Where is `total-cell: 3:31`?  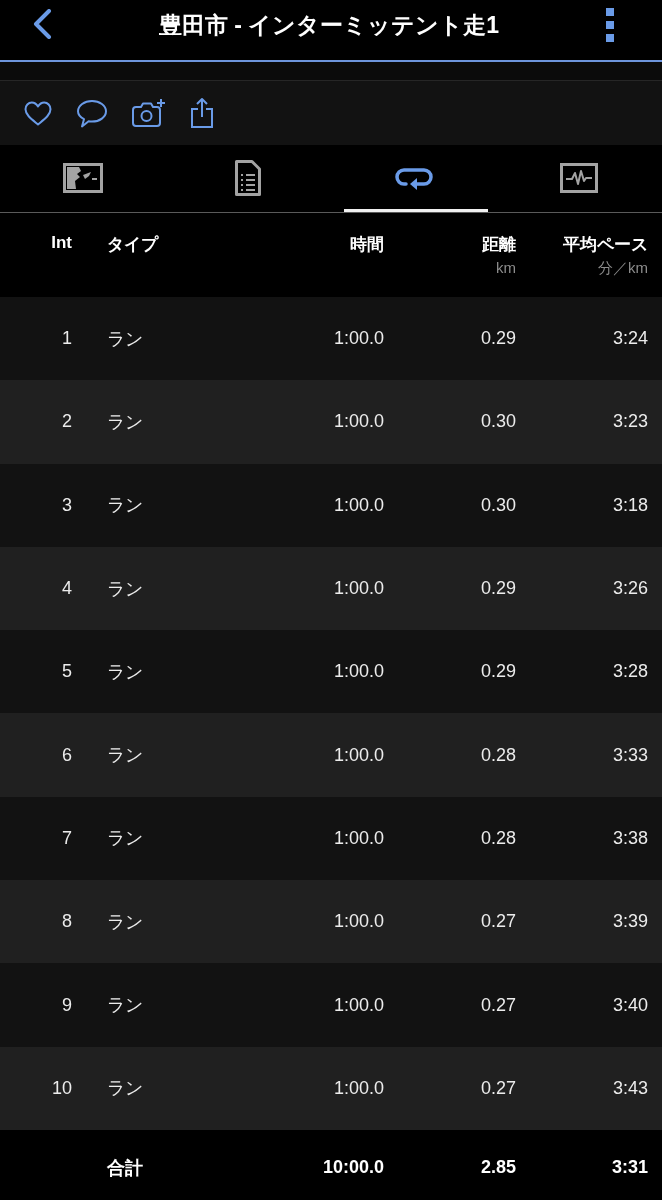 total-cell: 3:31 is located at coordinates (629, 1168).